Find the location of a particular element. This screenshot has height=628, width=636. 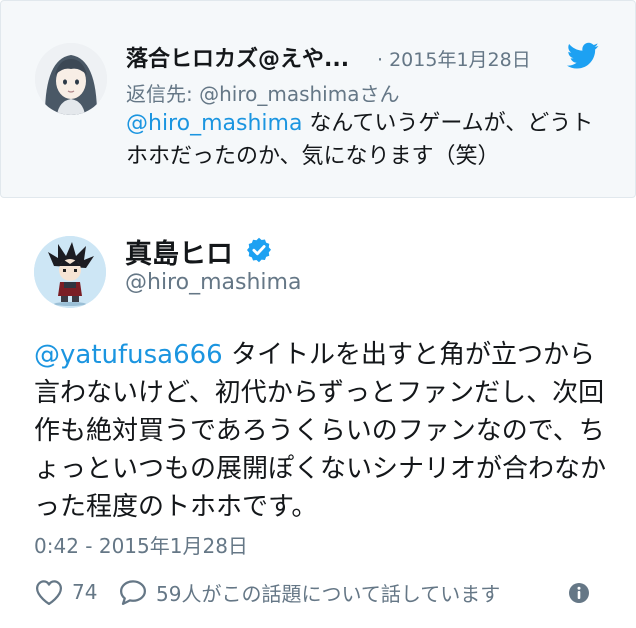

reply-to-label: 返信先: @hiro_mashimaさん is located at coordinates (262, 92).